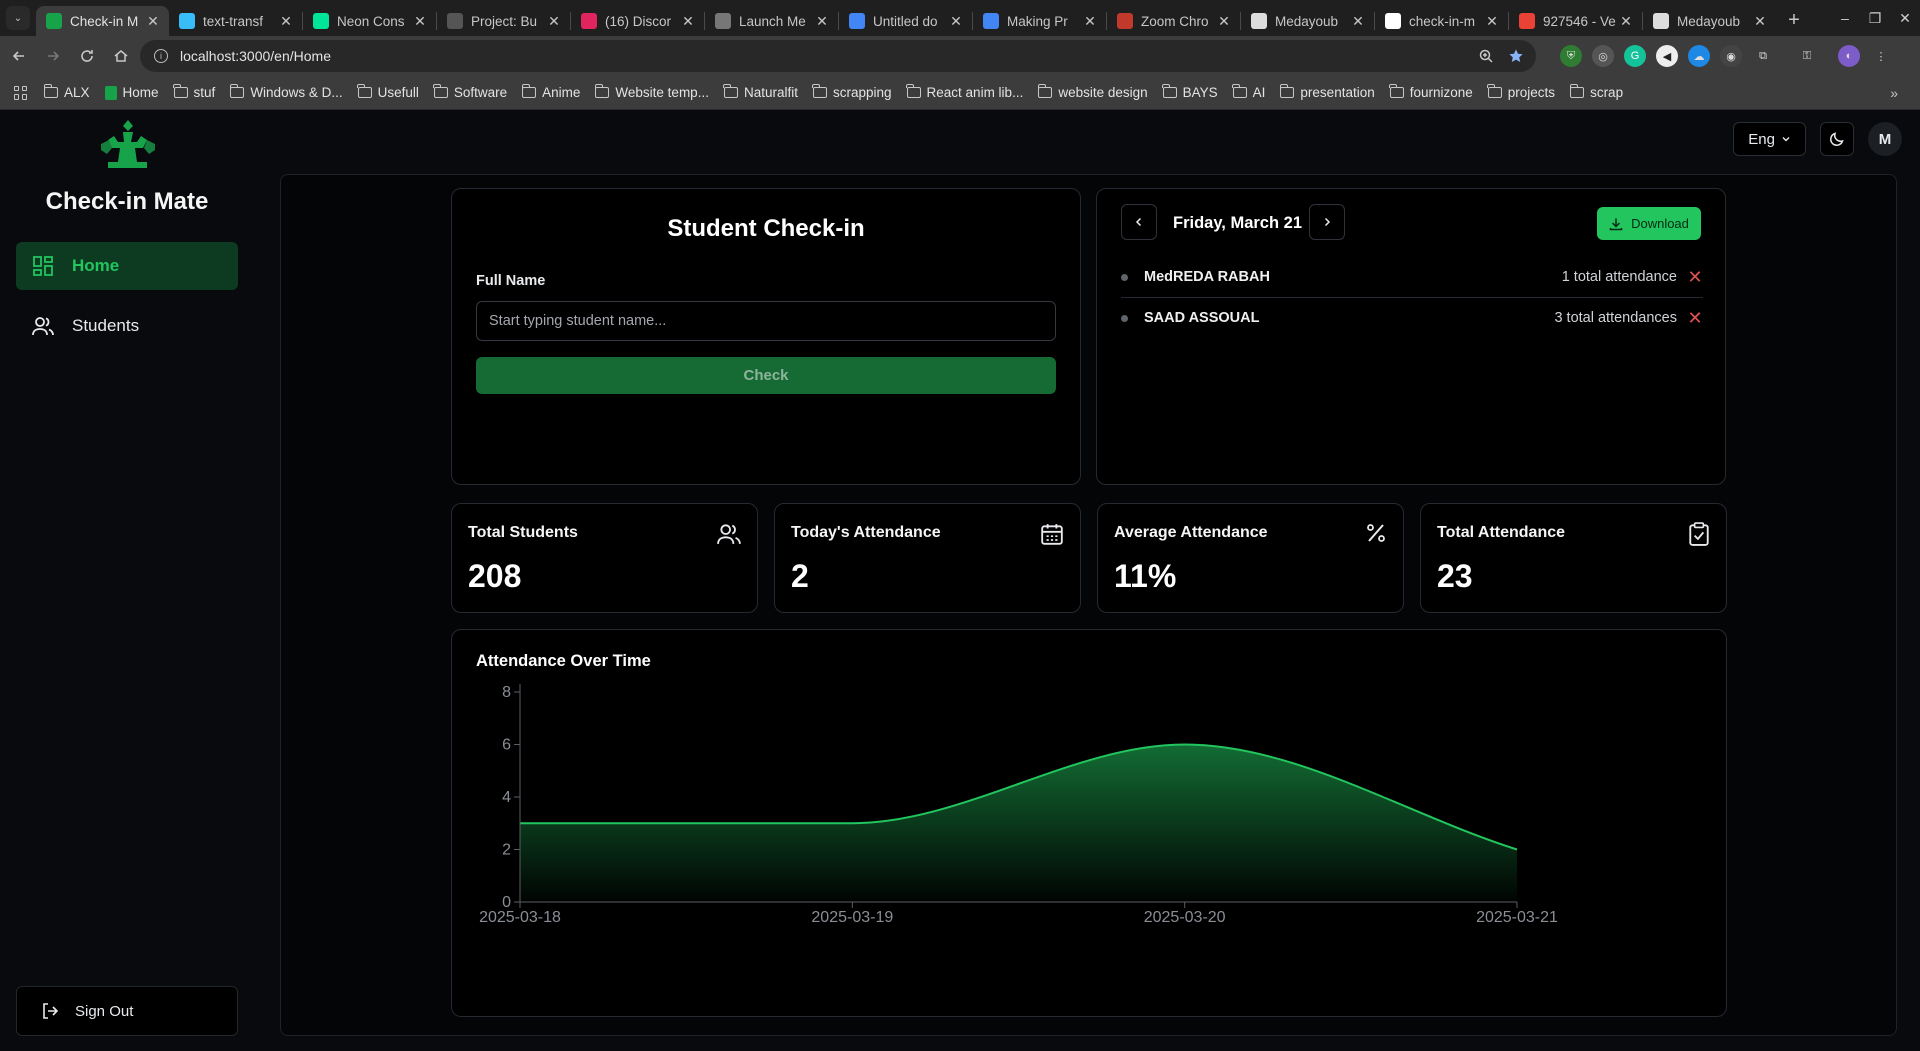 This screenshot has height=1051, width=1920. What do you see at coordinates (1794, 20) in the screenshot?
I see `new-tab-button: +` at bounding box center [1794, 20].